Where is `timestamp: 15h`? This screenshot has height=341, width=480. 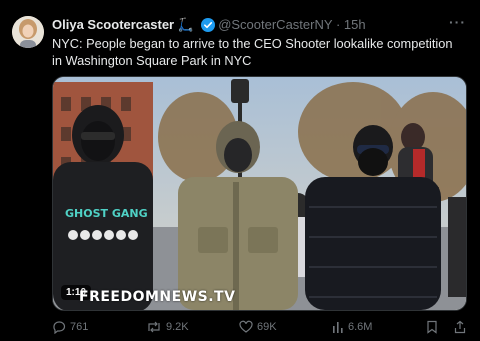
timestamp: 15h is located at coordinates (355, 24).